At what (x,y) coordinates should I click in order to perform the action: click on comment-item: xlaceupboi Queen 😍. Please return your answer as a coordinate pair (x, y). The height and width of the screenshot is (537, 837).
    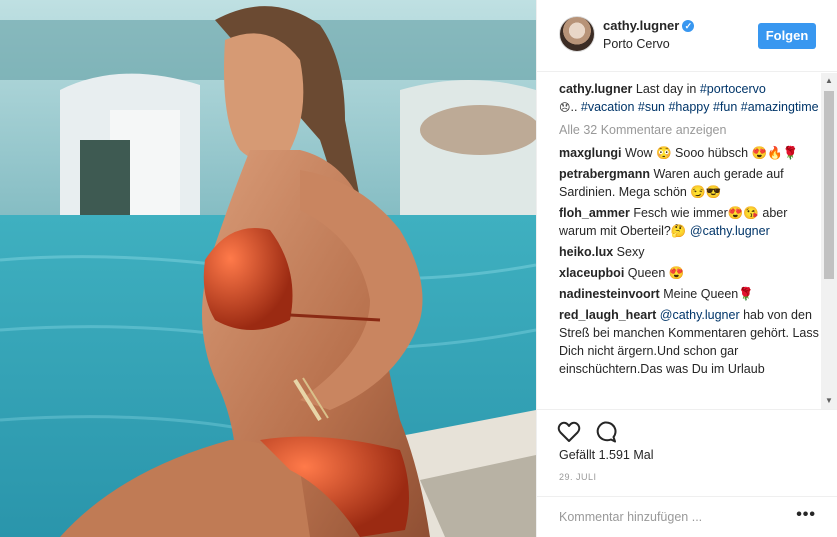
    Looking at the image, I should click on (691, 273).